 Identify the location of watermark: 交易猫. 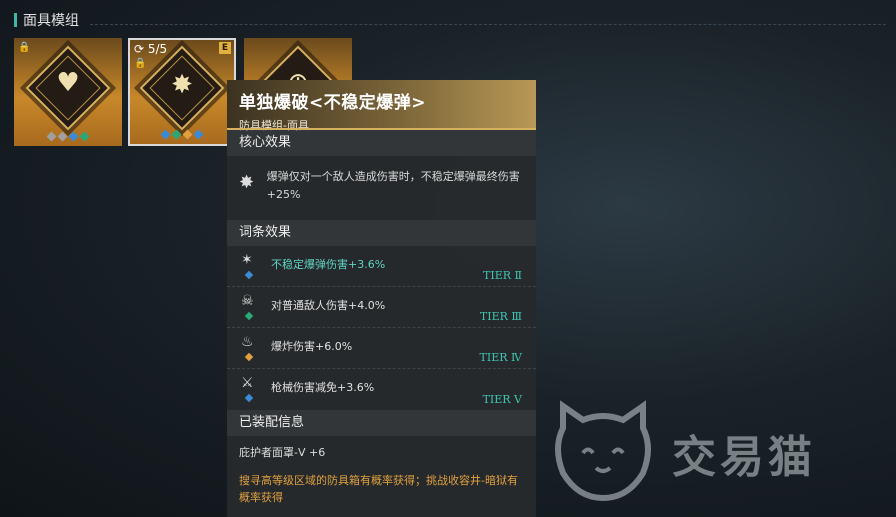
(682, 453).